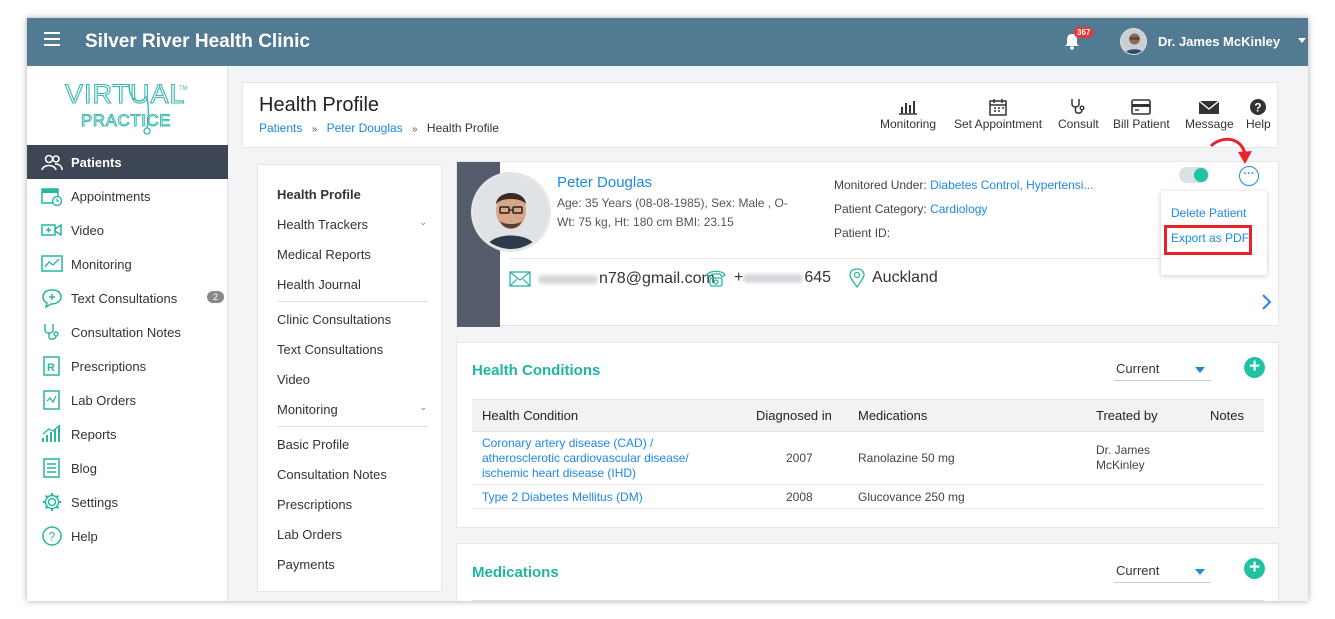  I want to click on user-name: Dr. James McKinley, so click(1219, 41).